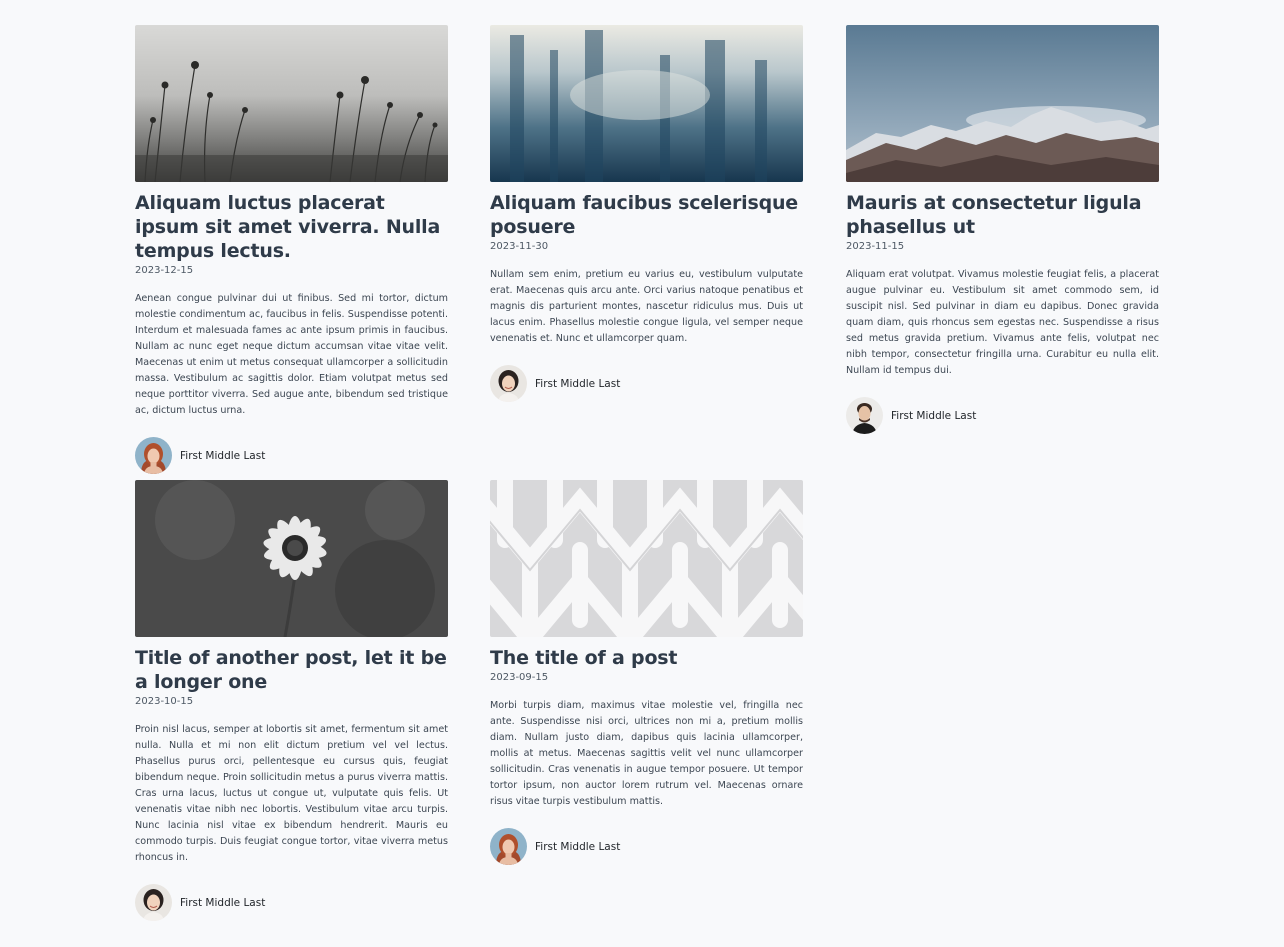  What do you see at coordinates (291, 558) in the screenshot?
I see `post-image-daisy-flower` at bounding box center [291, 558].